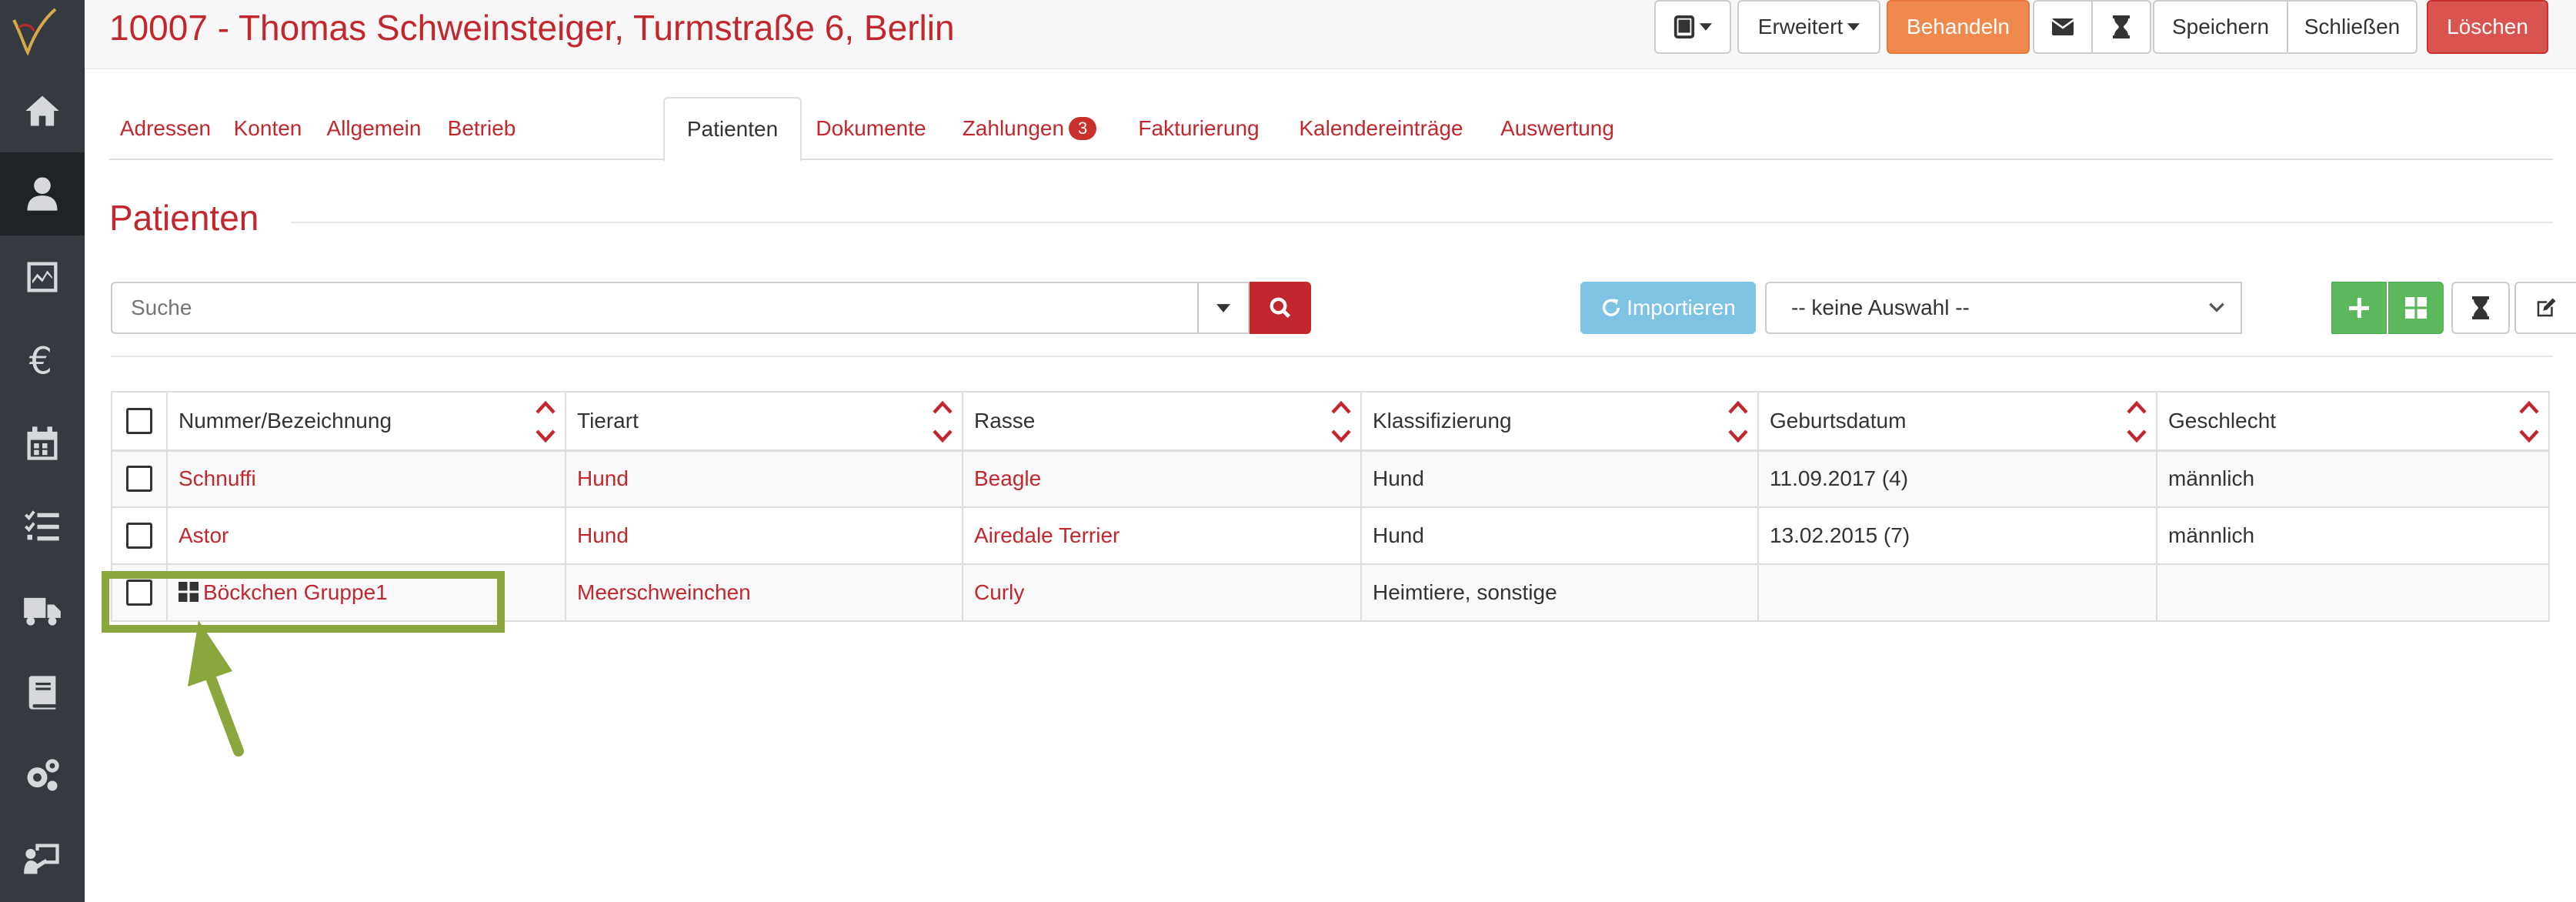 The image size is (2576, 902). I want to click on rasse-link: Beagle, so click(1007, 478).